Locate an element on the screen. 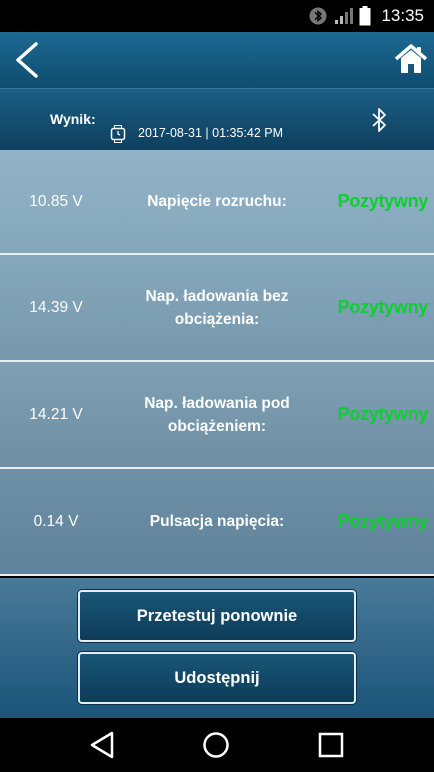  watch-icon is located at coordinates (118, 134).